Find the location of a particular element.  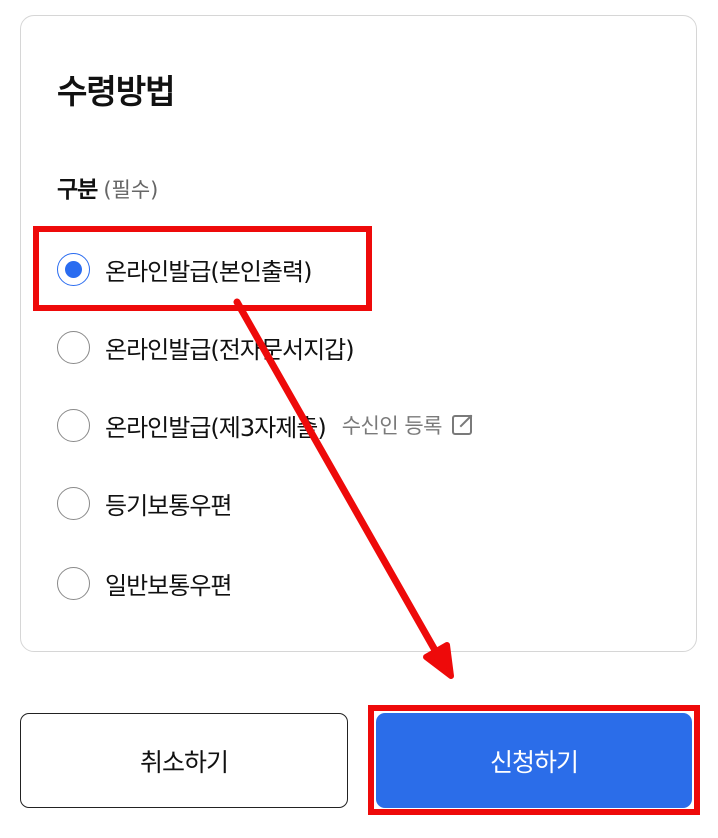

field-label: 구분 (필수) is located at coordinates (107, 191).